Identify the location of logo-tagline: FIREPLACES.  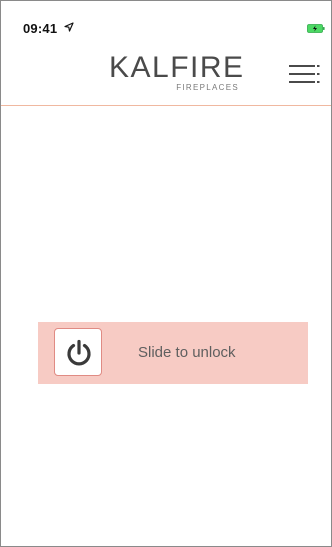
(207, 87).